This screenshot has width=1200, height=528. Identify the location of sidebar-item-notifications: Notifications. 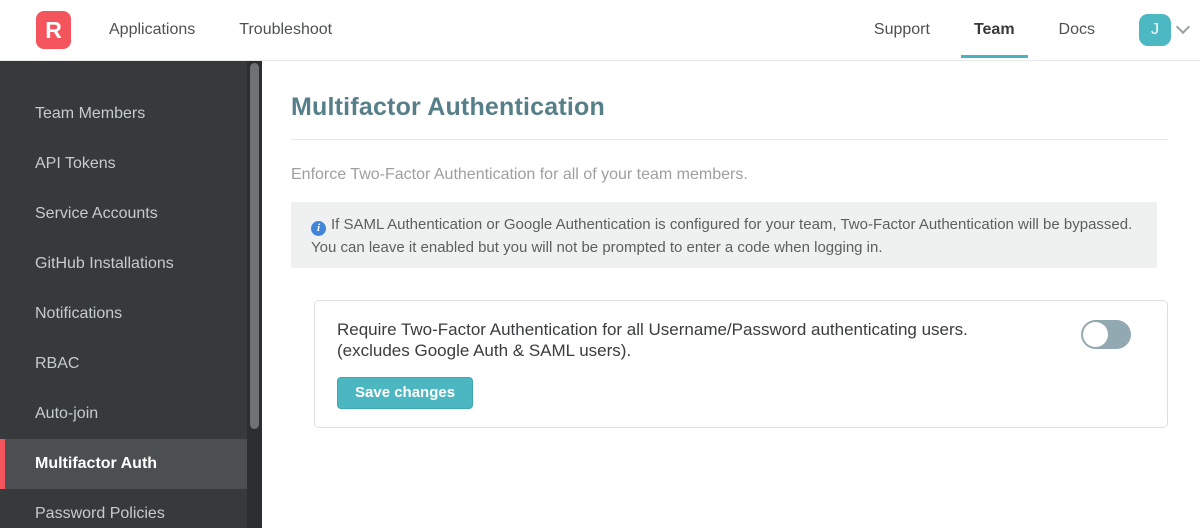
(123, 314).